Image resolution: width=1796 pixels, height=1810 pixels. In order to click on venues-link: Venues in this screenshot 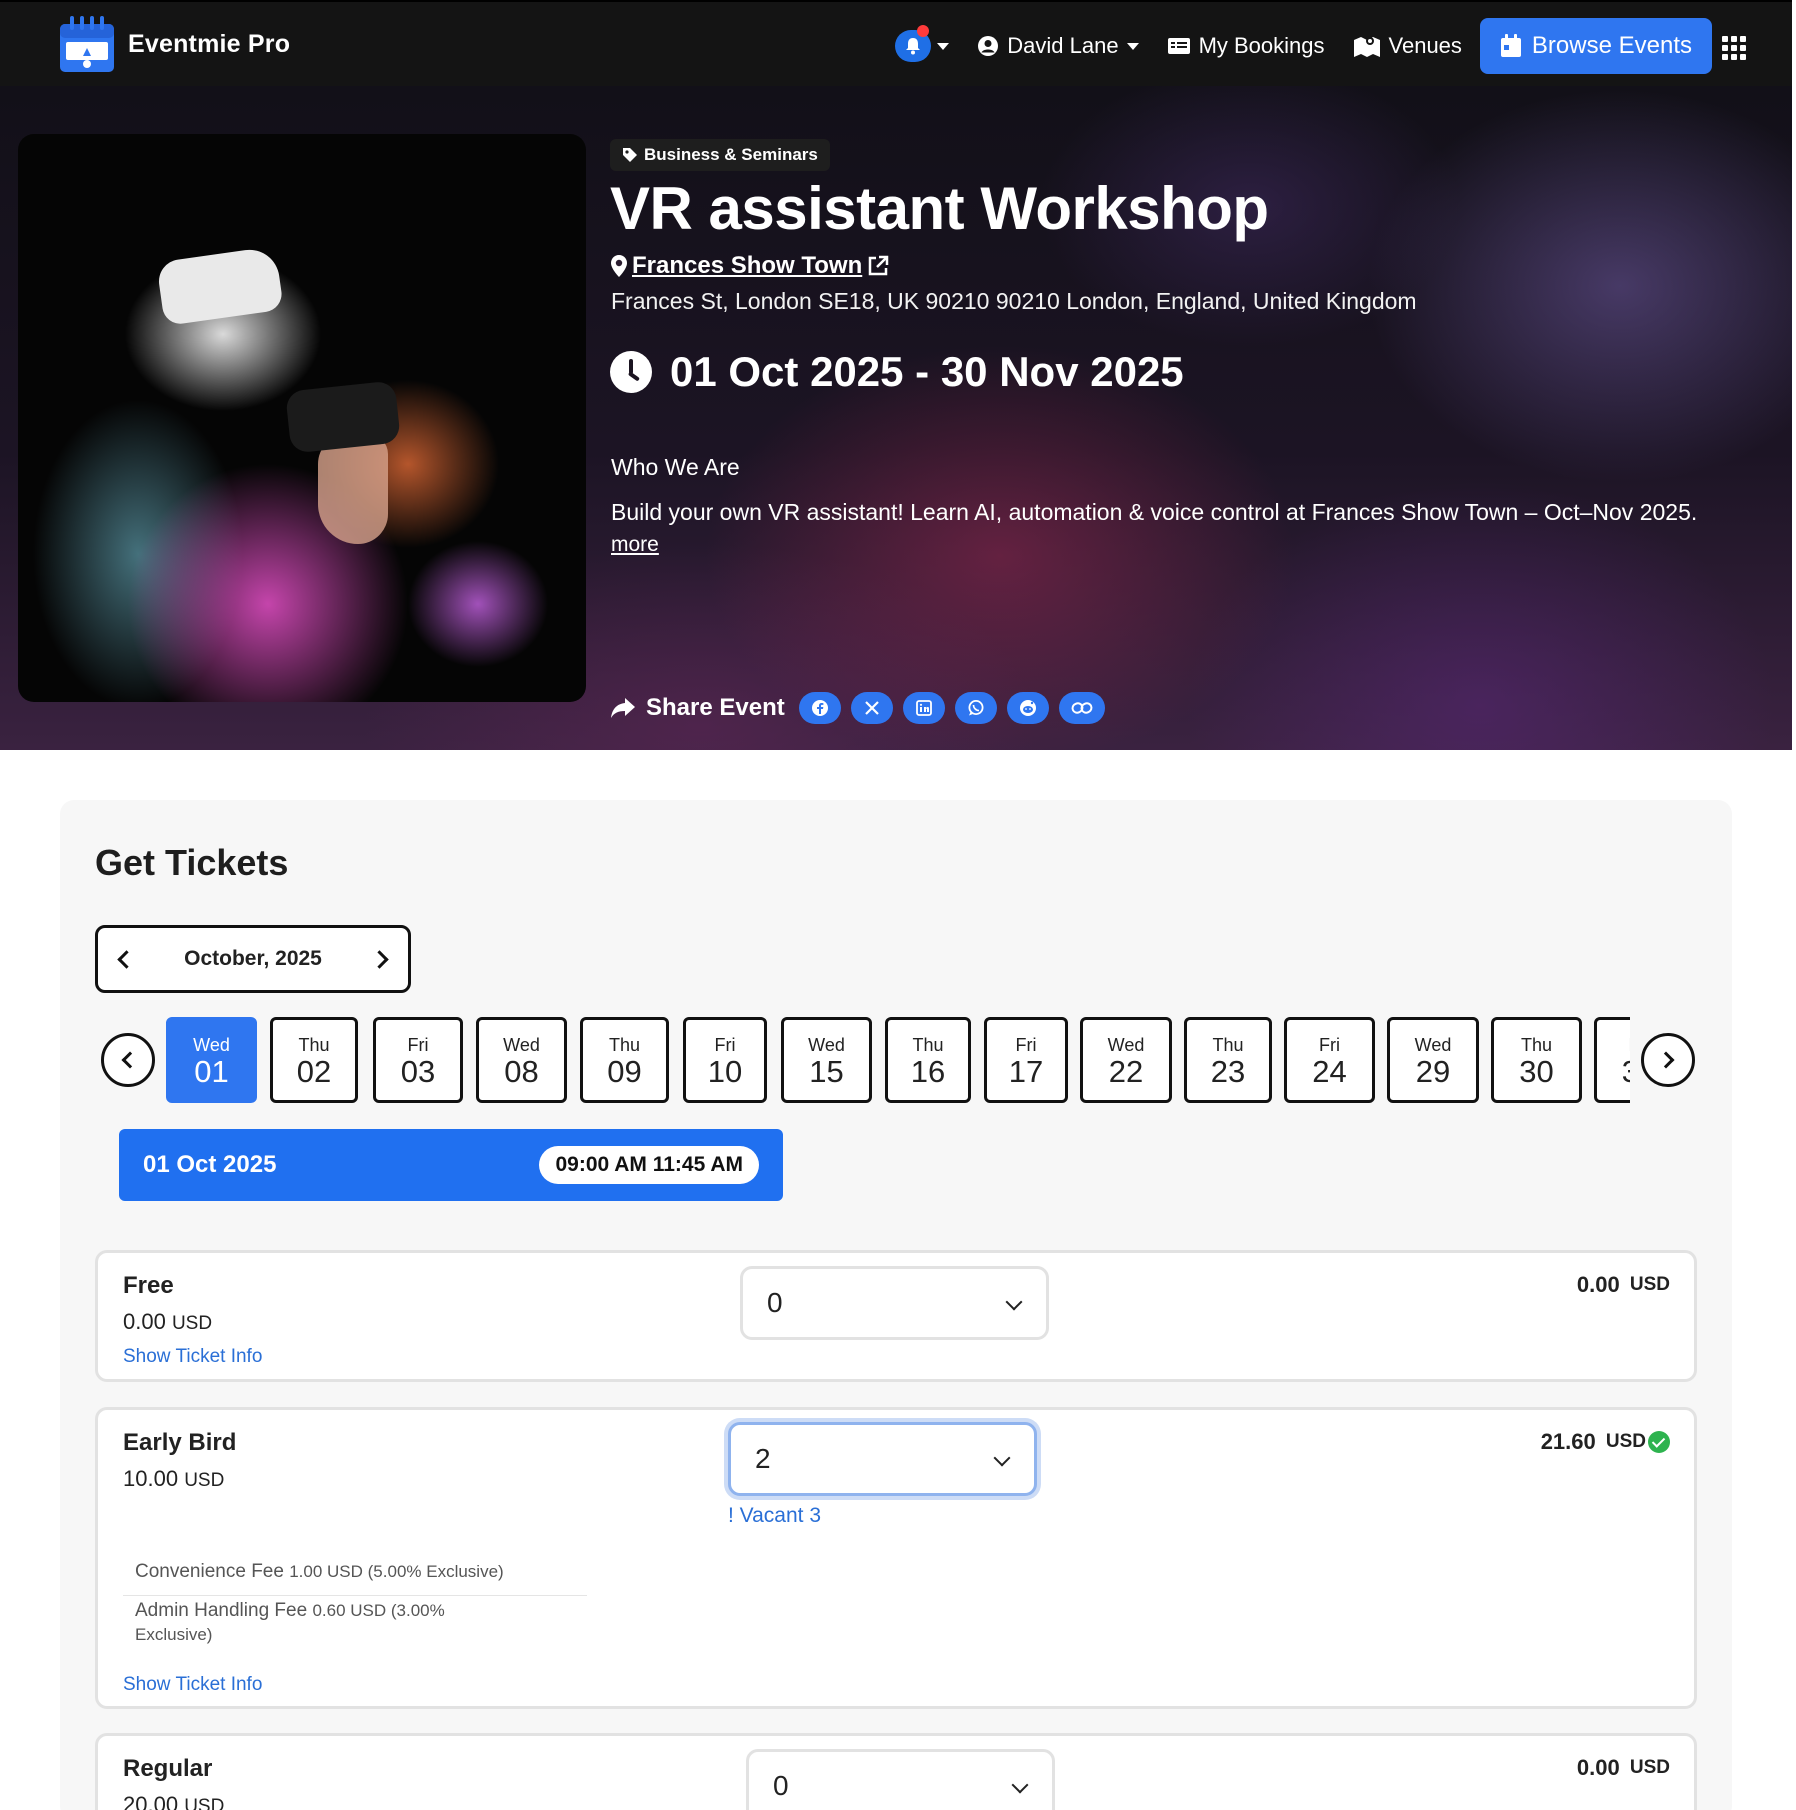, I will do `click(1407, 46)`.